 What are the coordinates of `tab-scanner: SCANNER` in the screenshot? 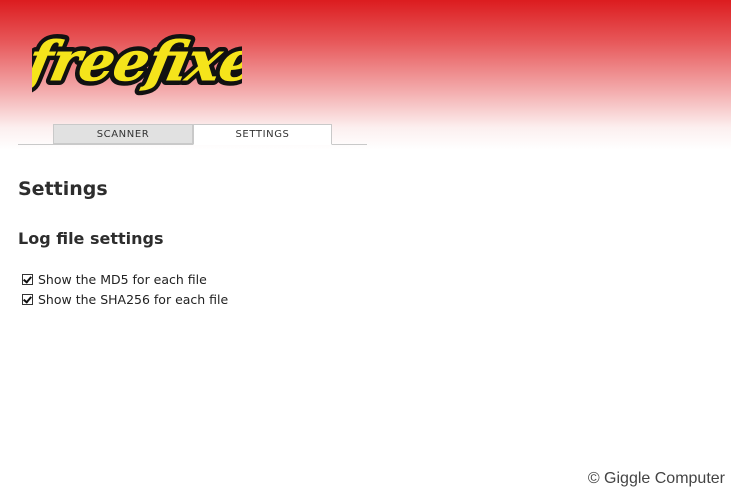 It's located at (123, 134).